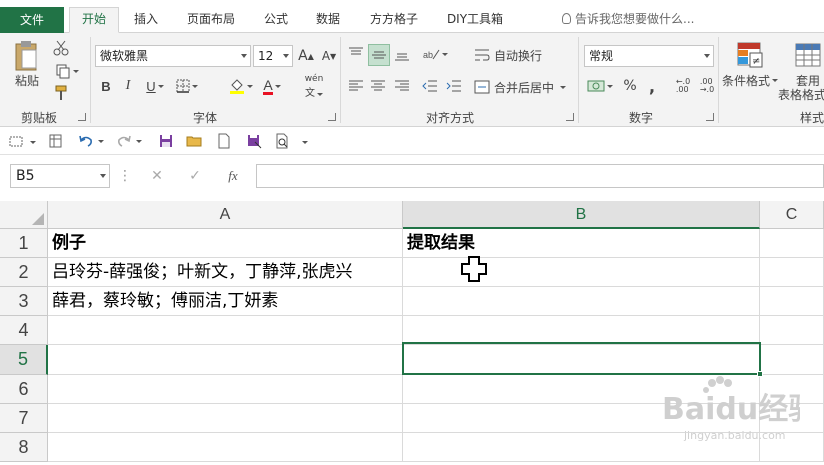 The width and height of the screenshot is (824, 465). What do you see at coordinates (649, 56) in the screenshot?
I see `number-format-select: 常规` at bounding box center [649, 56].